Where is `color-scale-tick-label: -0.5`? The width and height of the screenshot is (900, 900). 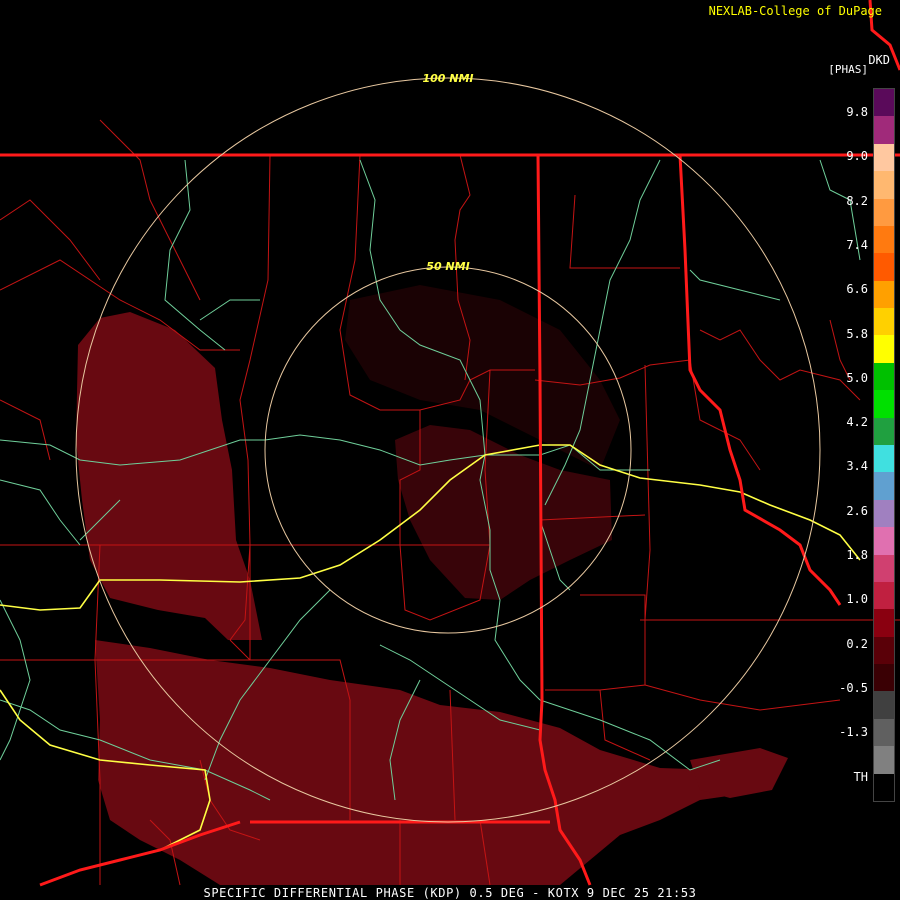
color-scale-tick-label: -0.5 is located at coordinates (853, 687).